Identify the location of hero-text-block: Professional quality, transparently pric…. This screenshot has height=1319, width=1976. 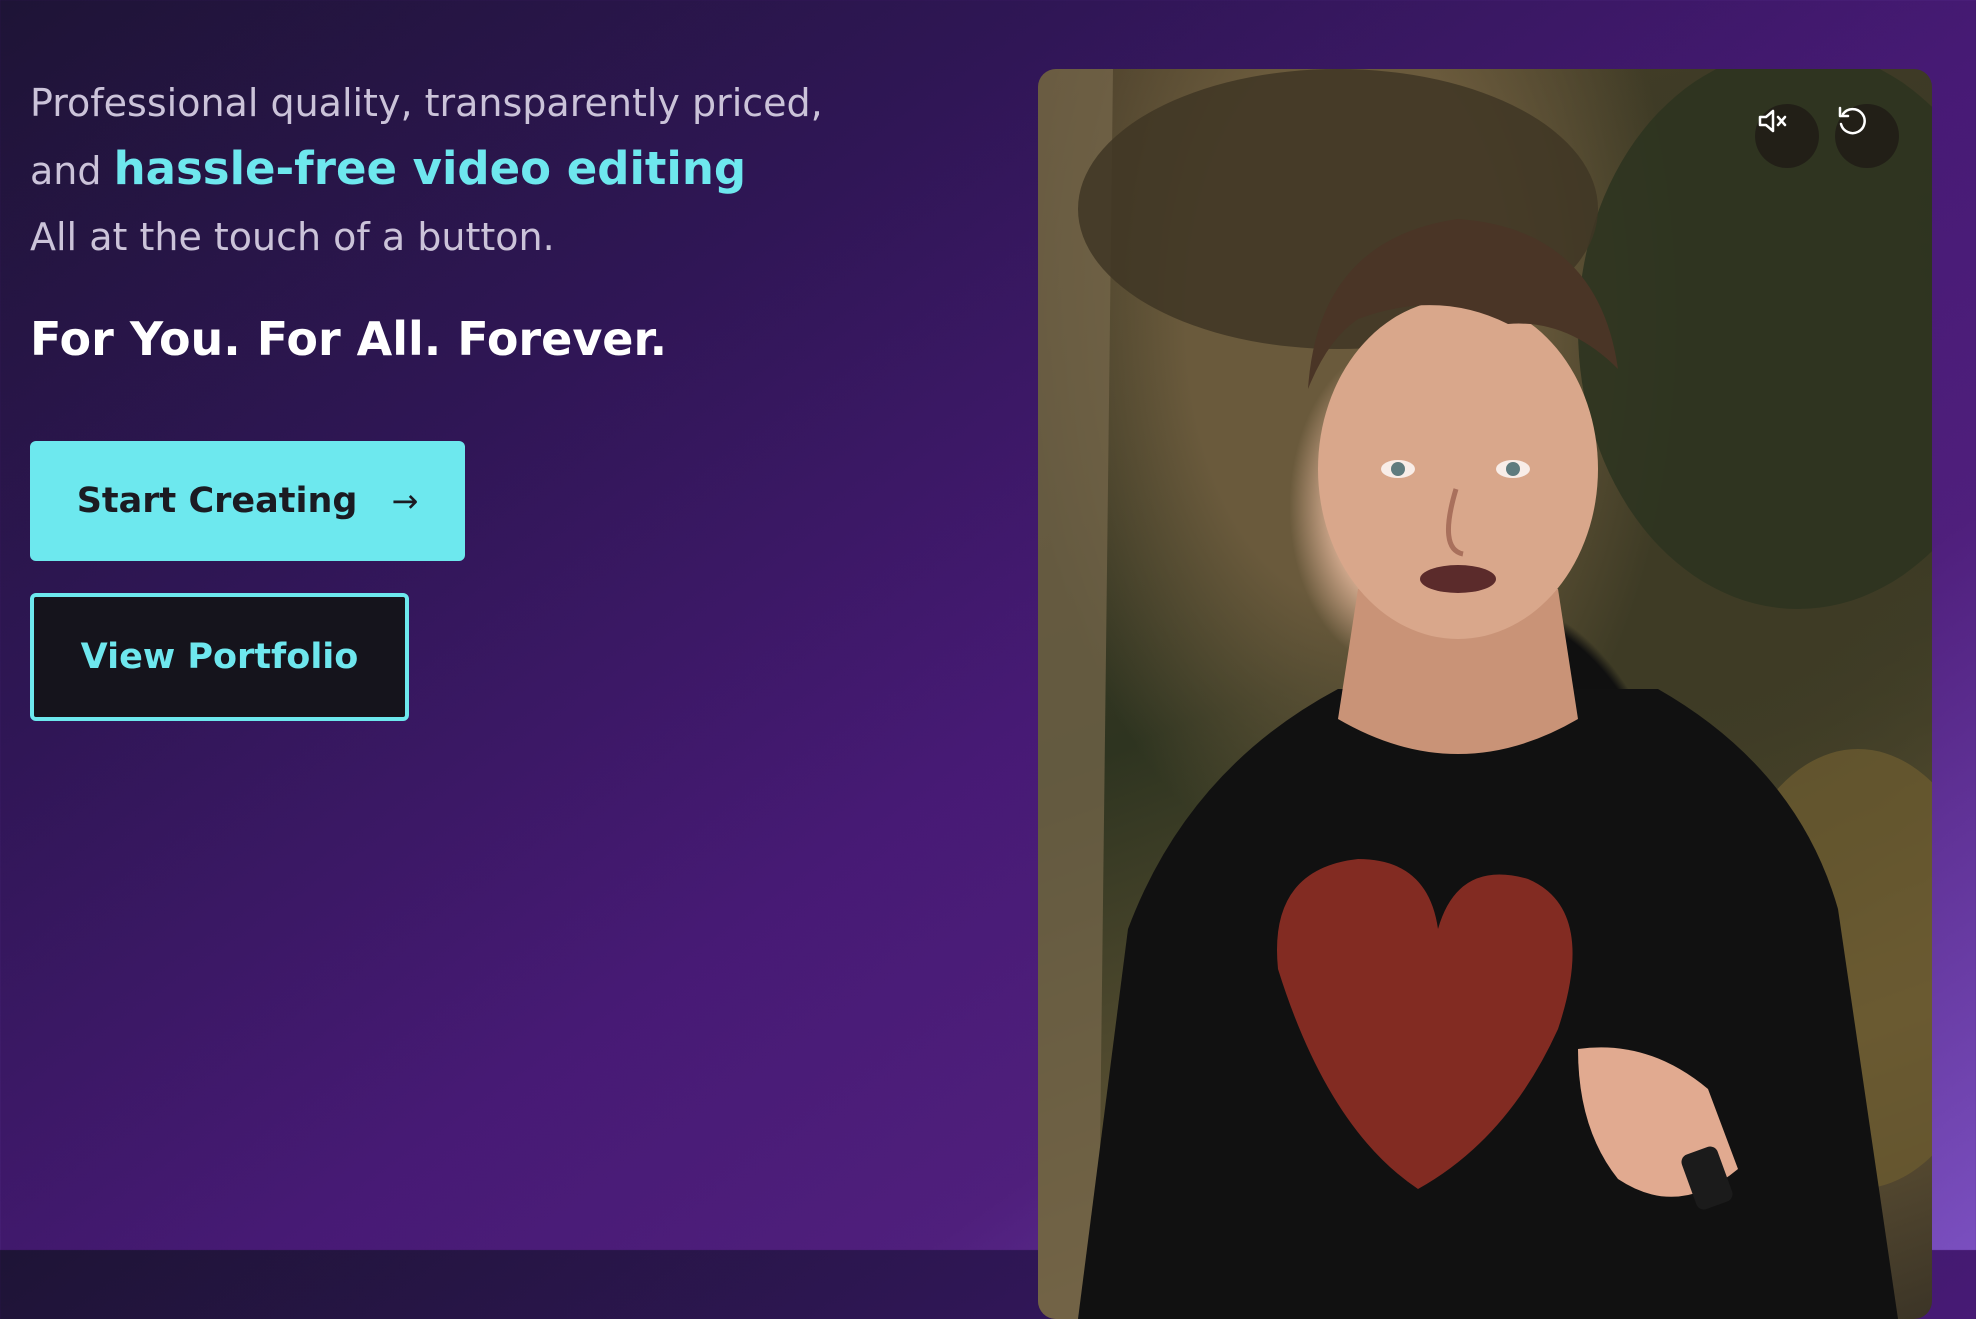
(480, 170).